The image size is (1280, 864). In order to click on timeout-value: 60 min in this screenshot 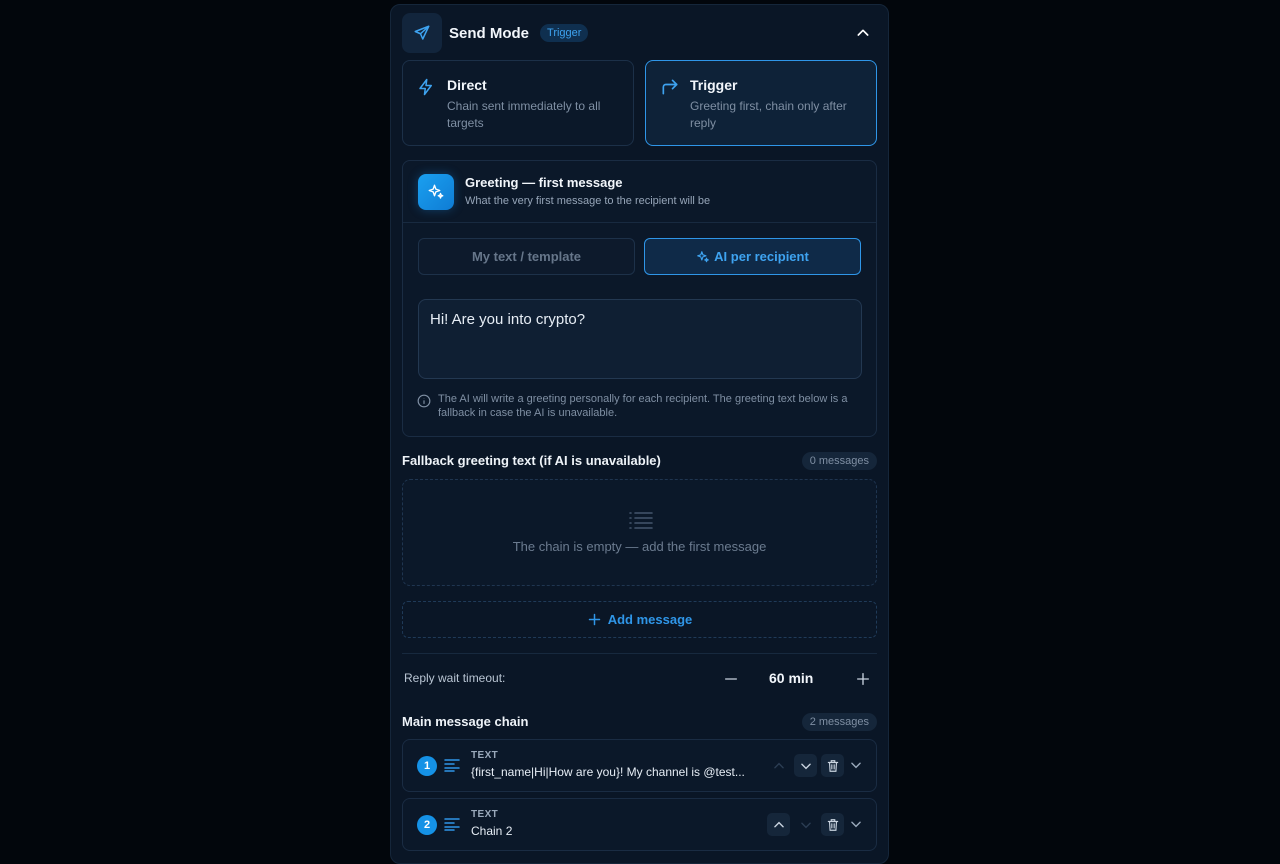, I will do `click(791, 678)`.